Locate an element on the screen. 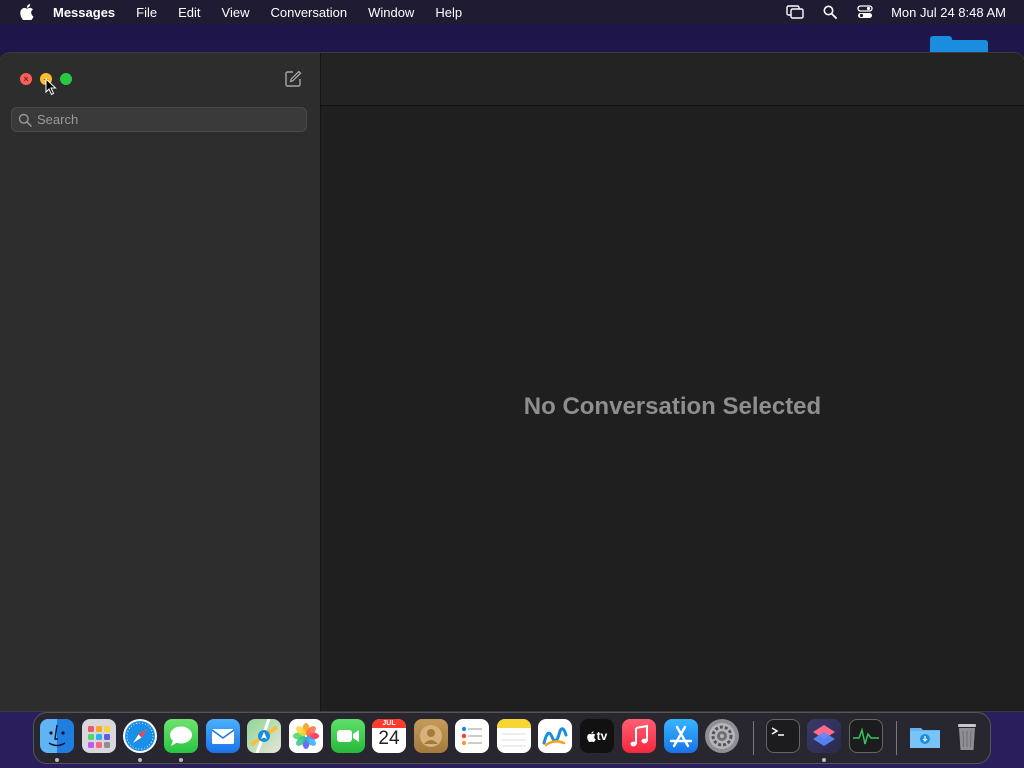  notes-icon is located at coordinates (514, 736).